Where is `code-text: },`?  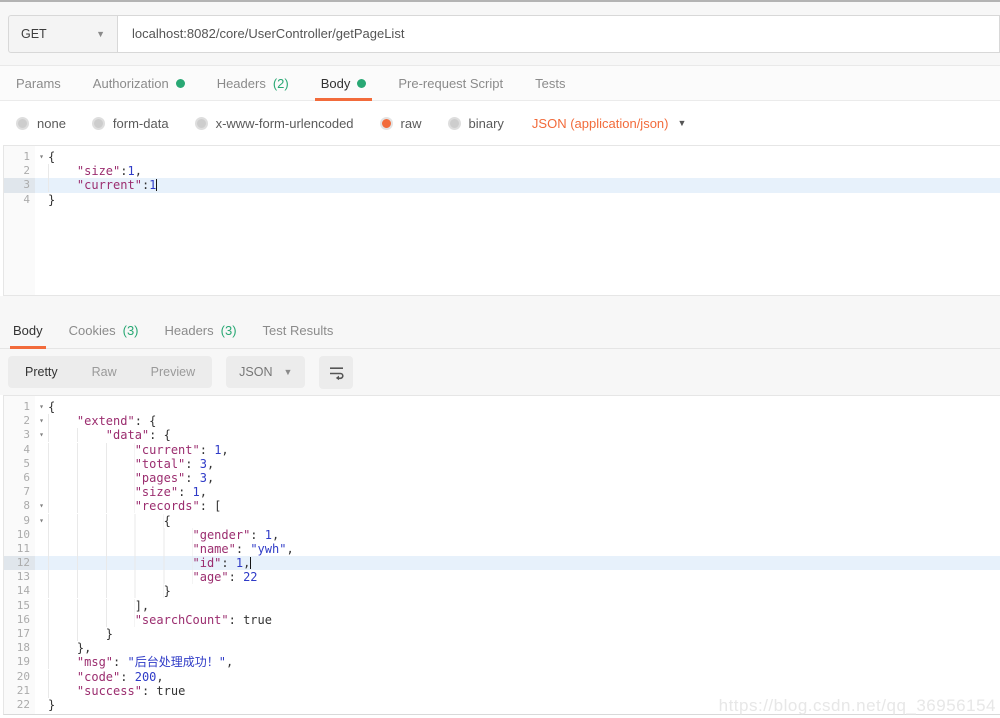
code-text: }, is located at coordinates (524, 648).